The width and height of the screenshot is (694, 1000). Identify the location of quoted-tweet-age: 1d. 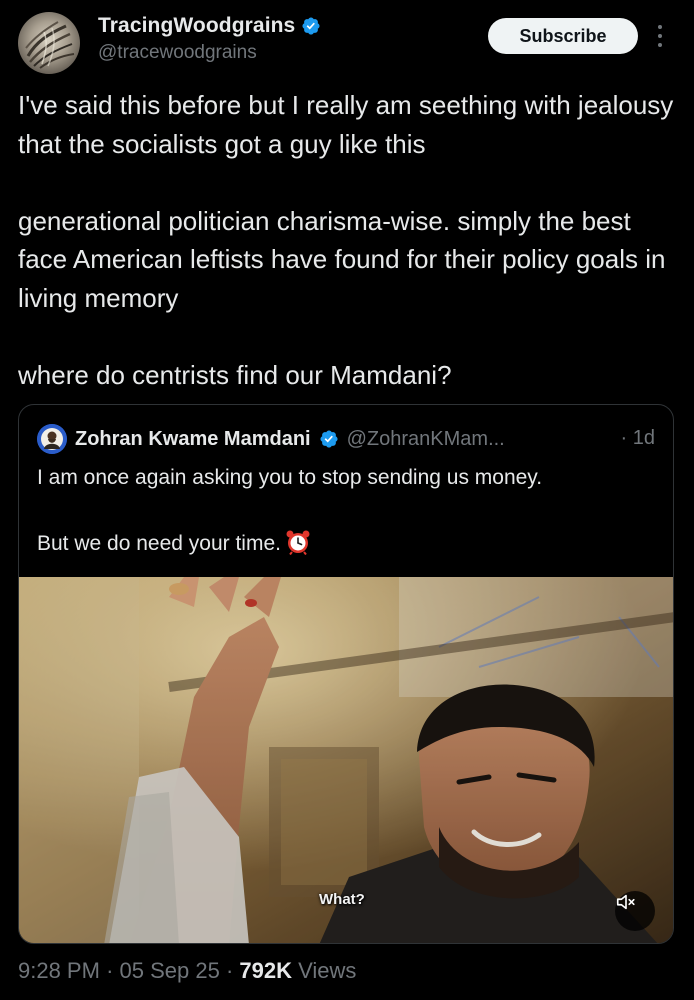
(643, 438).